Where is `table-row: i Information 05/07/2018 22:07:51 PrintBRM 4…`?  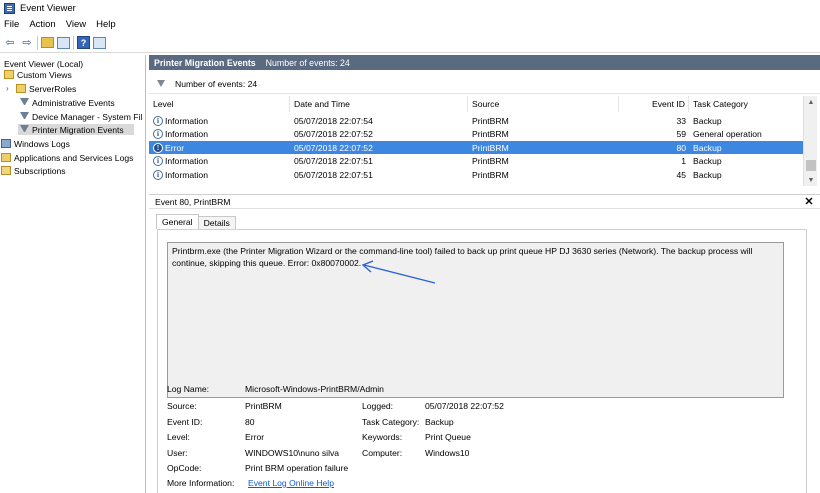
table-row: i Information 05/07/2018 22:07:51 PrintBRM 4… is located at coordinates (476, 174).